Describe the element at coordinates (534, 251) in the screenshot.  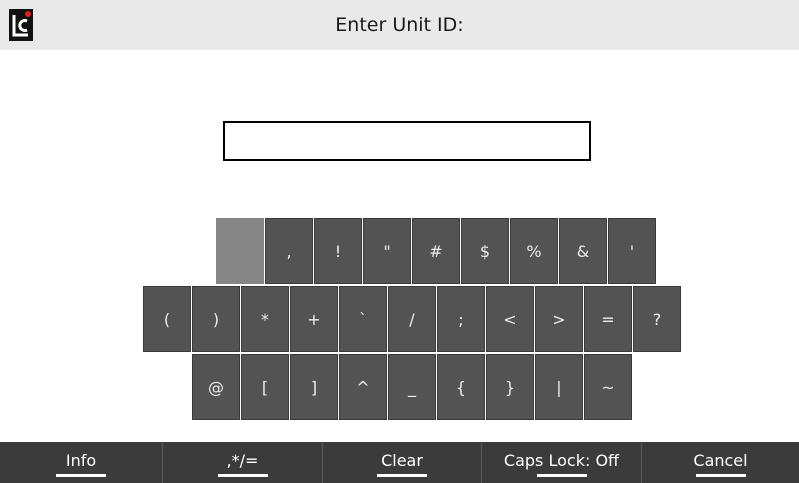
I see `key-row1-6: %` at that location.